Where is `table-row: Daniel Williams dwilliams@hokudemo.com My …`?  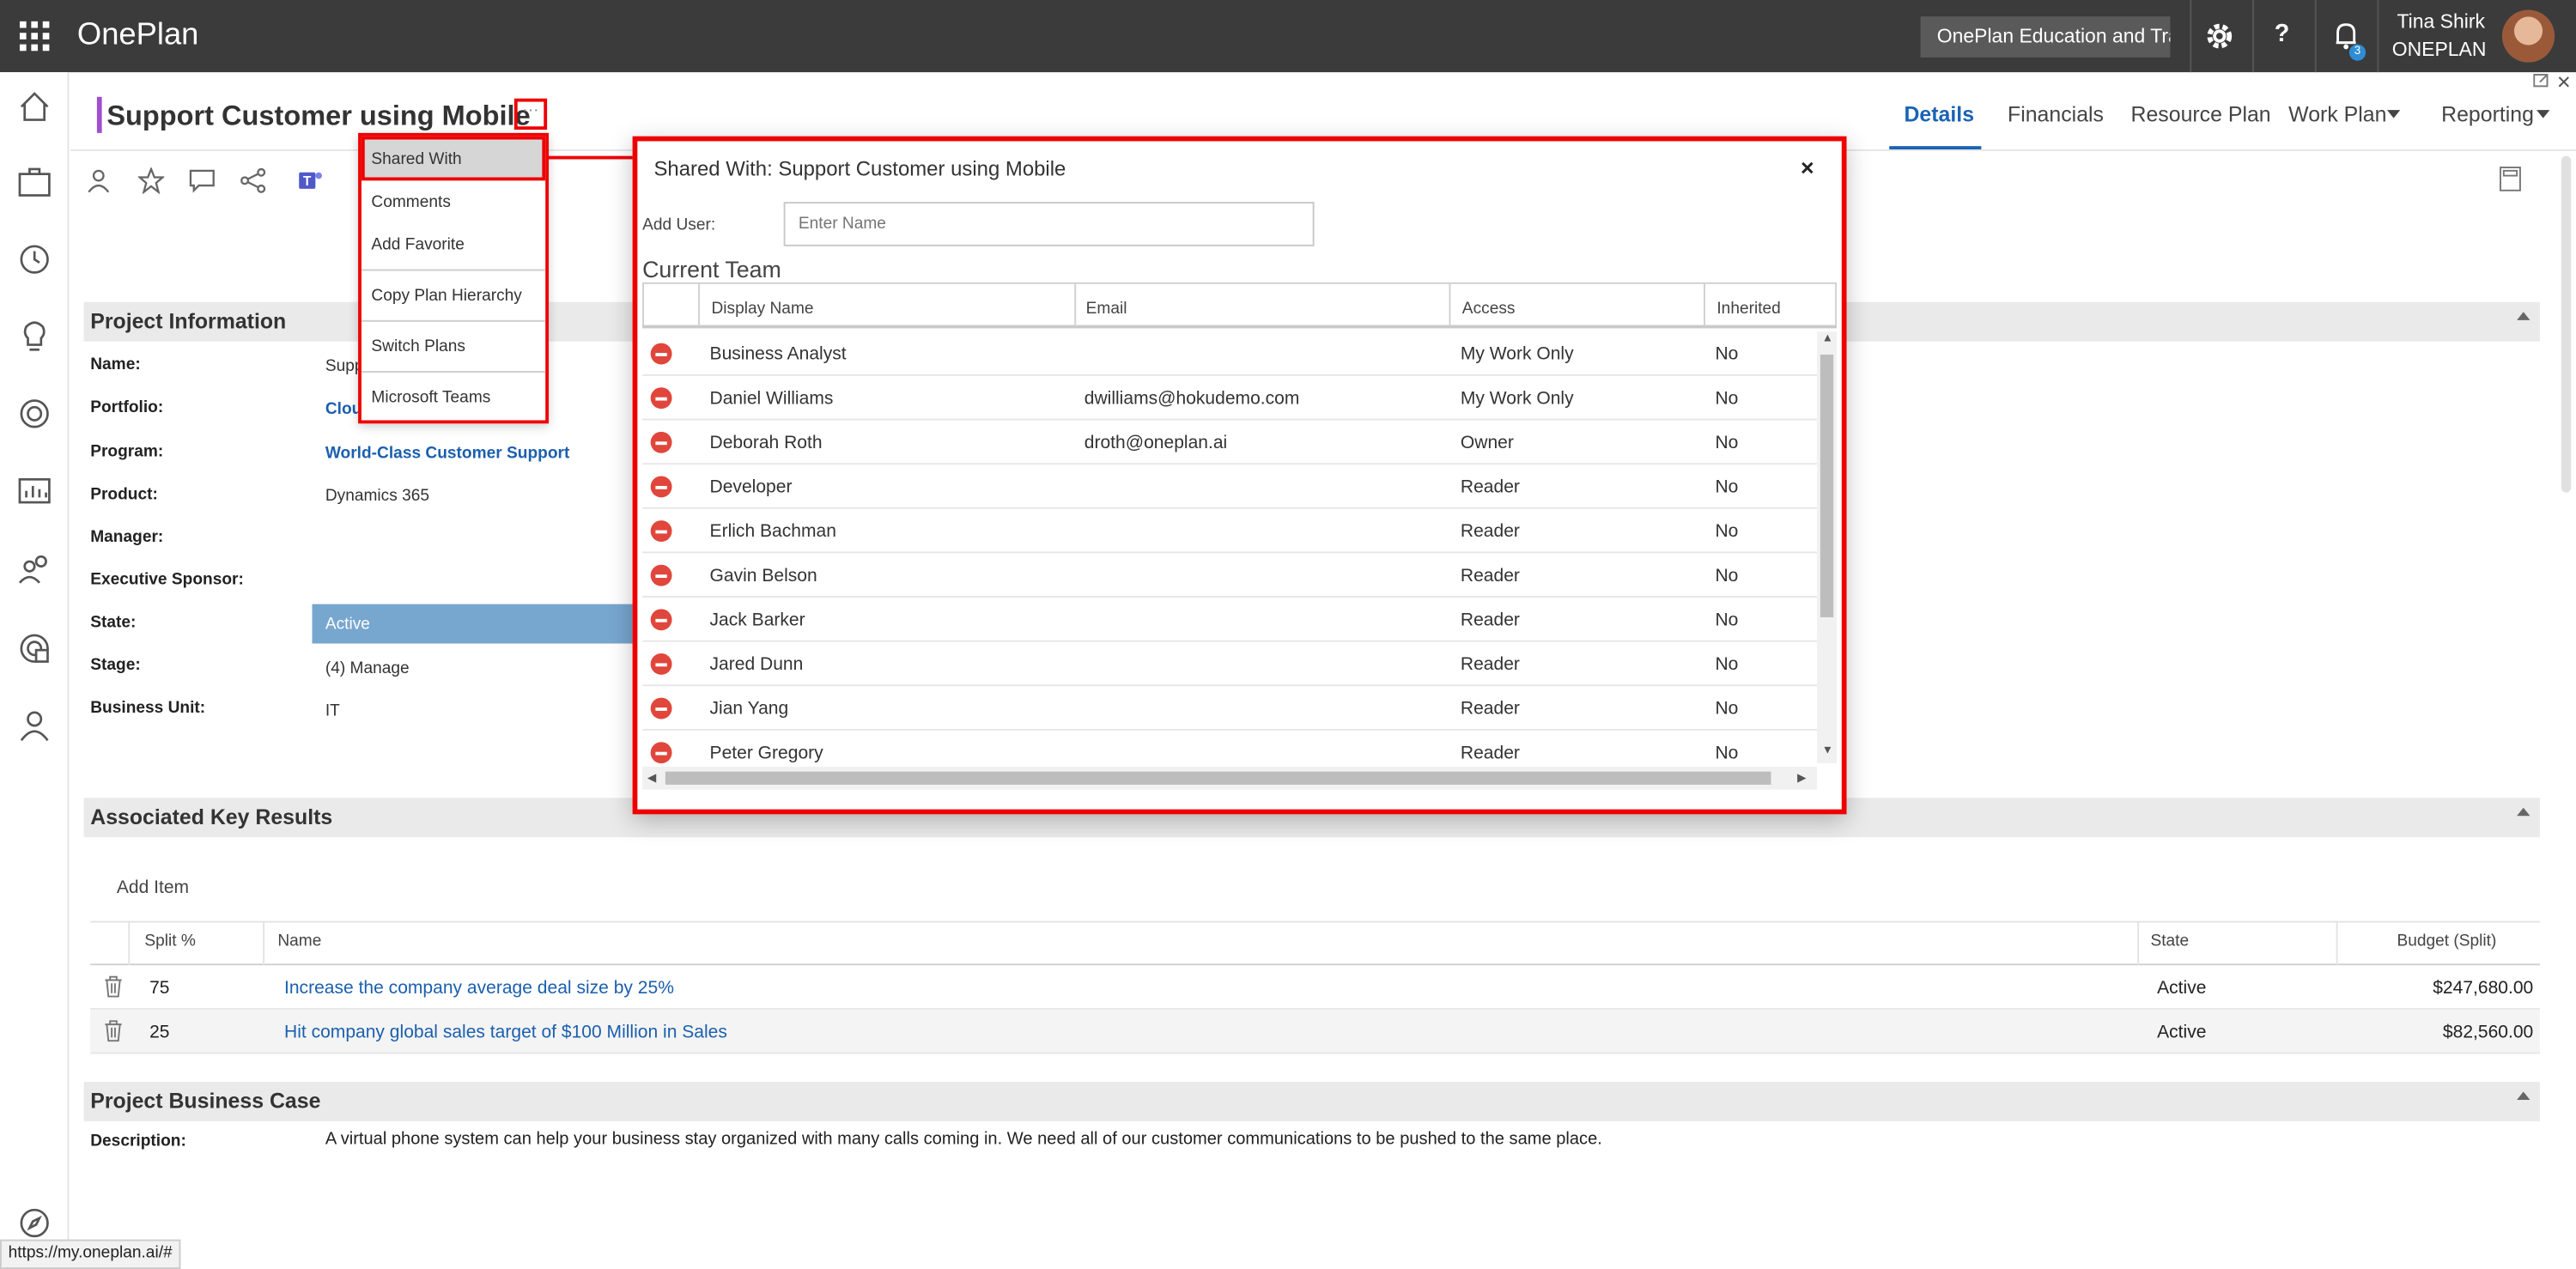 table-row: Daniel Williams dwilliams@hokudemo.com My … is located at coordinates (1230, 398).